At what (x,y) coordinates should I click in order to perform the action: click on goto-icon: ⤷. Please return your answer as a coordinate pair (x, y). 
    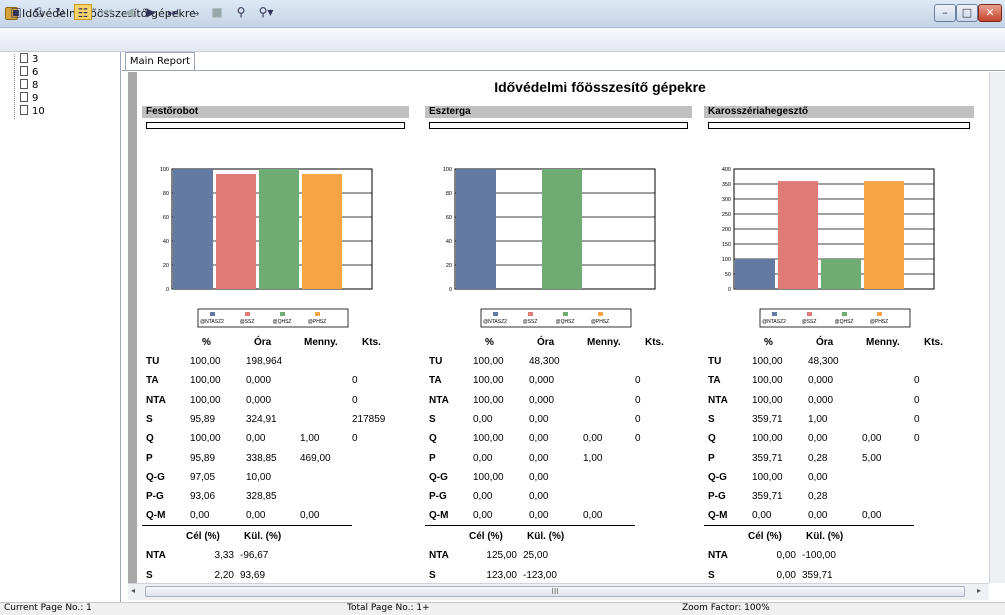
    Looking at the image, I should click on (196, 12).